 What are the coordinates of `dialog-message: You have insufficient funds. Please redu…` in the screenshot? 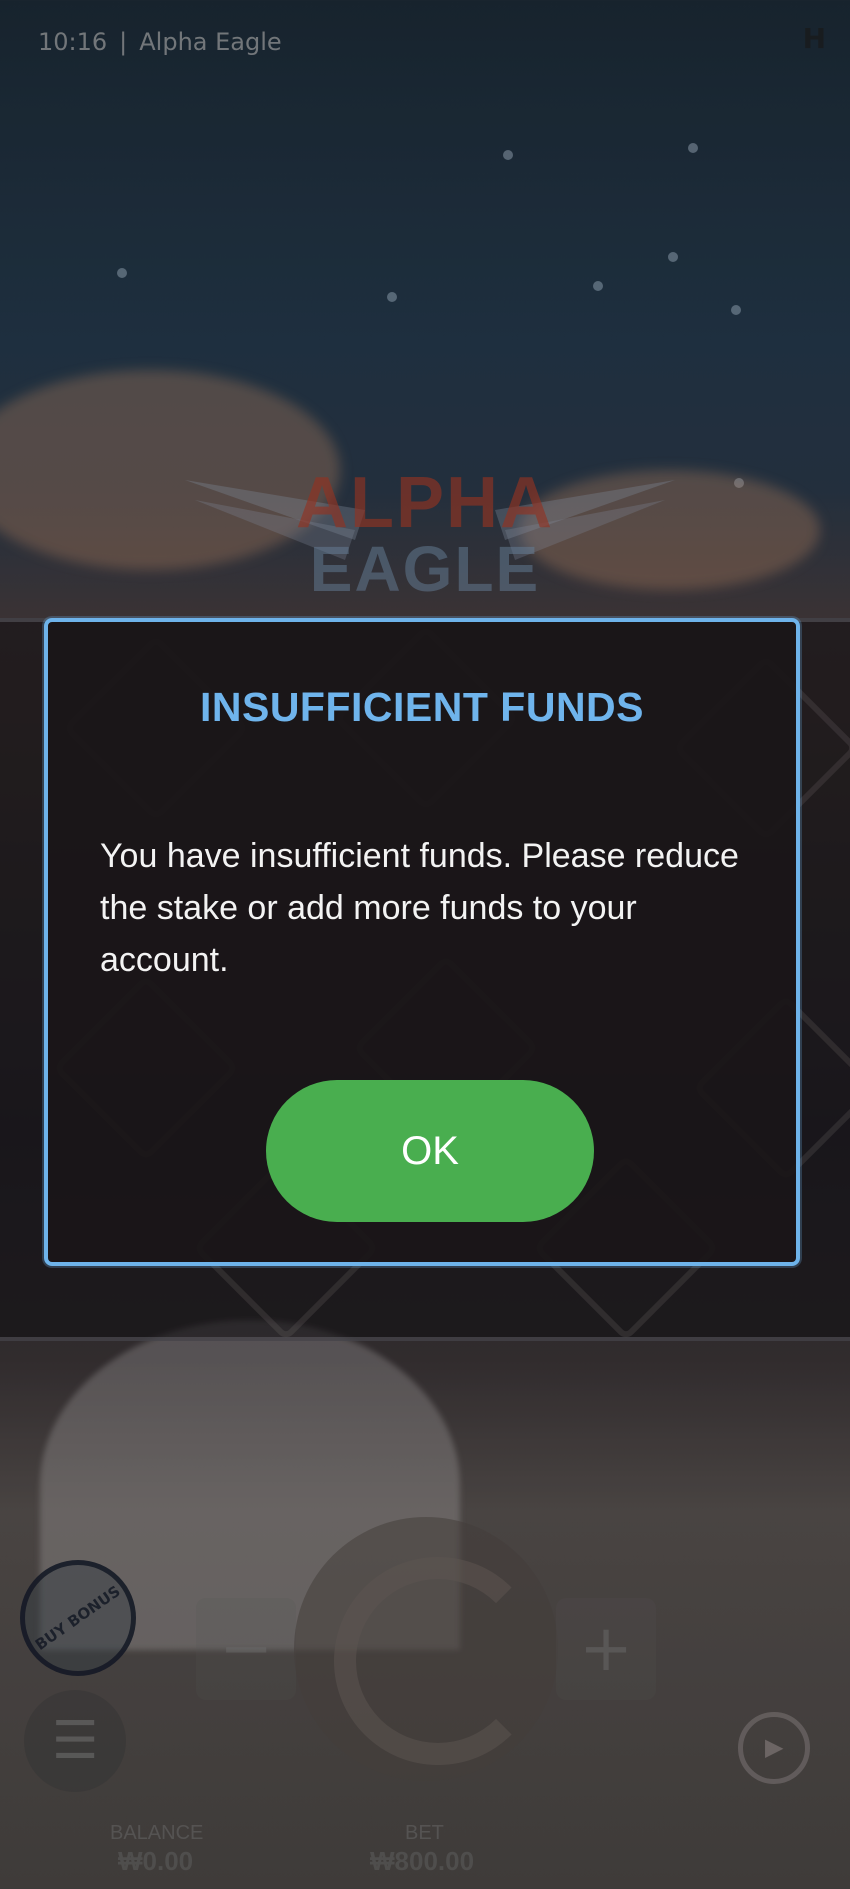 It's located at (419, 908).